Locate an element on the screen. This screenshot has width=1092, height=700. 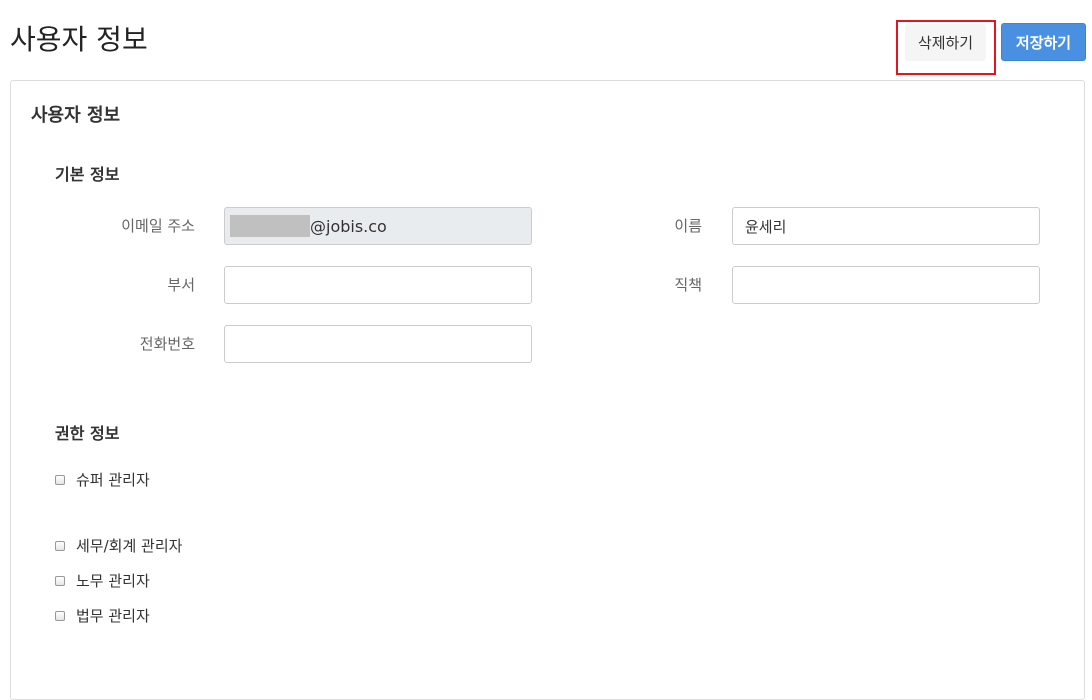
permission-label: 법무 관리자 is located at coordinates (113, 616).